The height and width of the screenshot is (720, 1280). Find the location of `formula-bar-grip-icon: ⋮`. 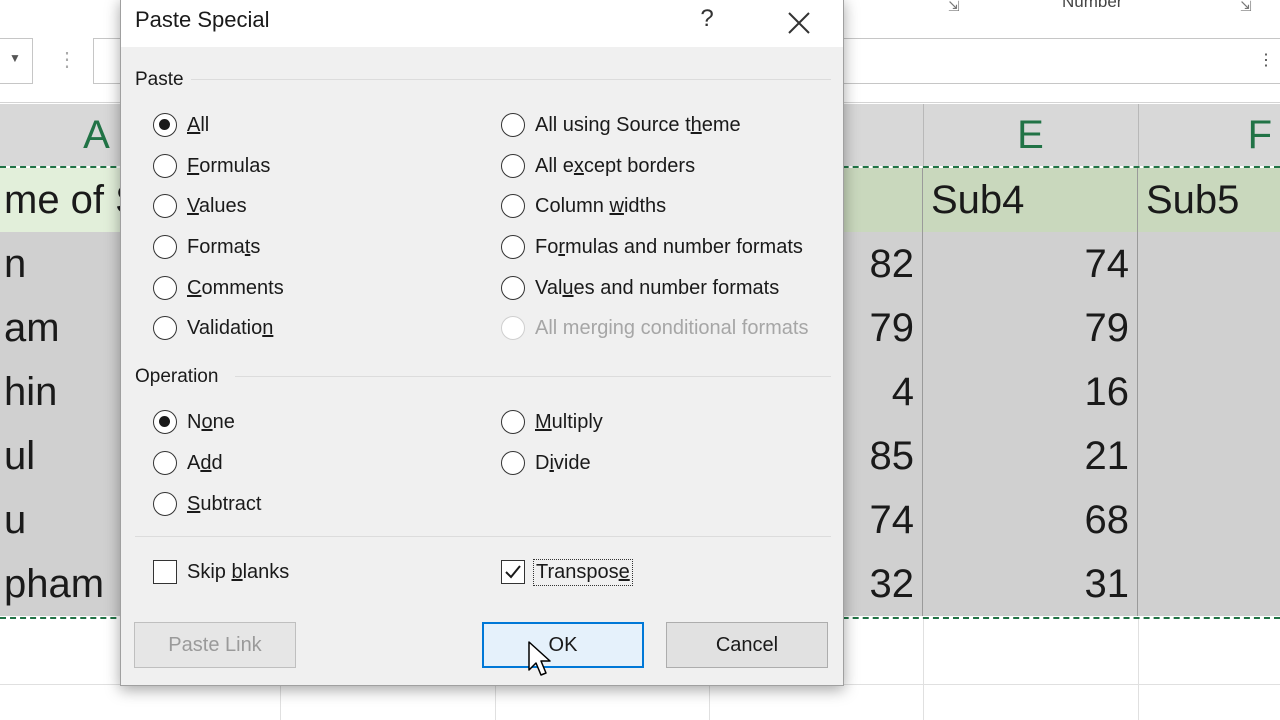

formula-bar-grip-icon: ⋮ is located at coordinates (67, 60).